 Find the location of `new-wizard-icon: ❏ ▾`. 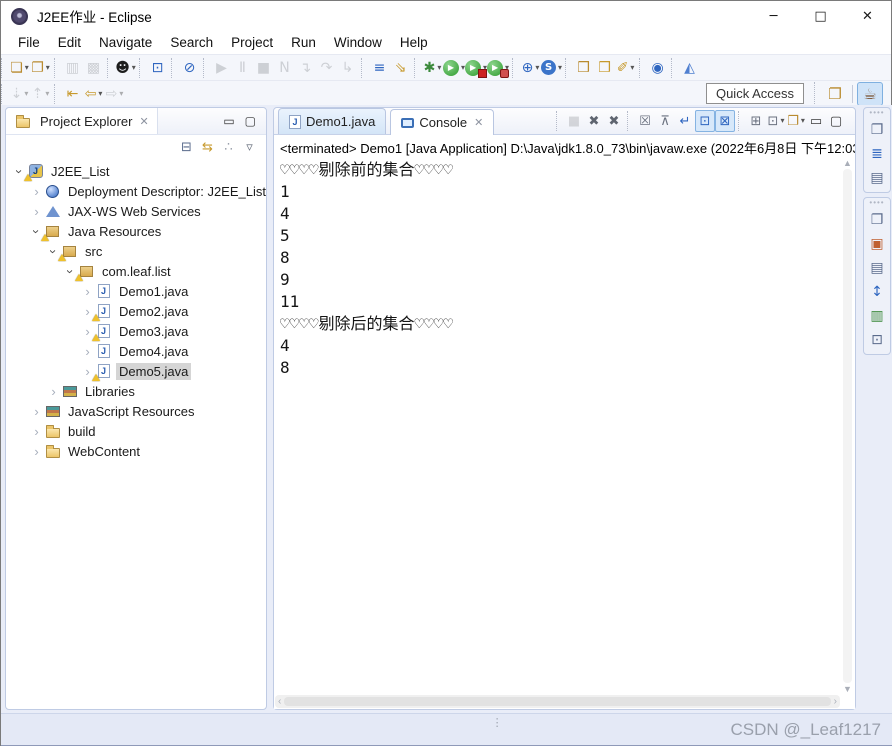

new-wizard-icon: ❏ ▾ is located at coordinates (19, 68).